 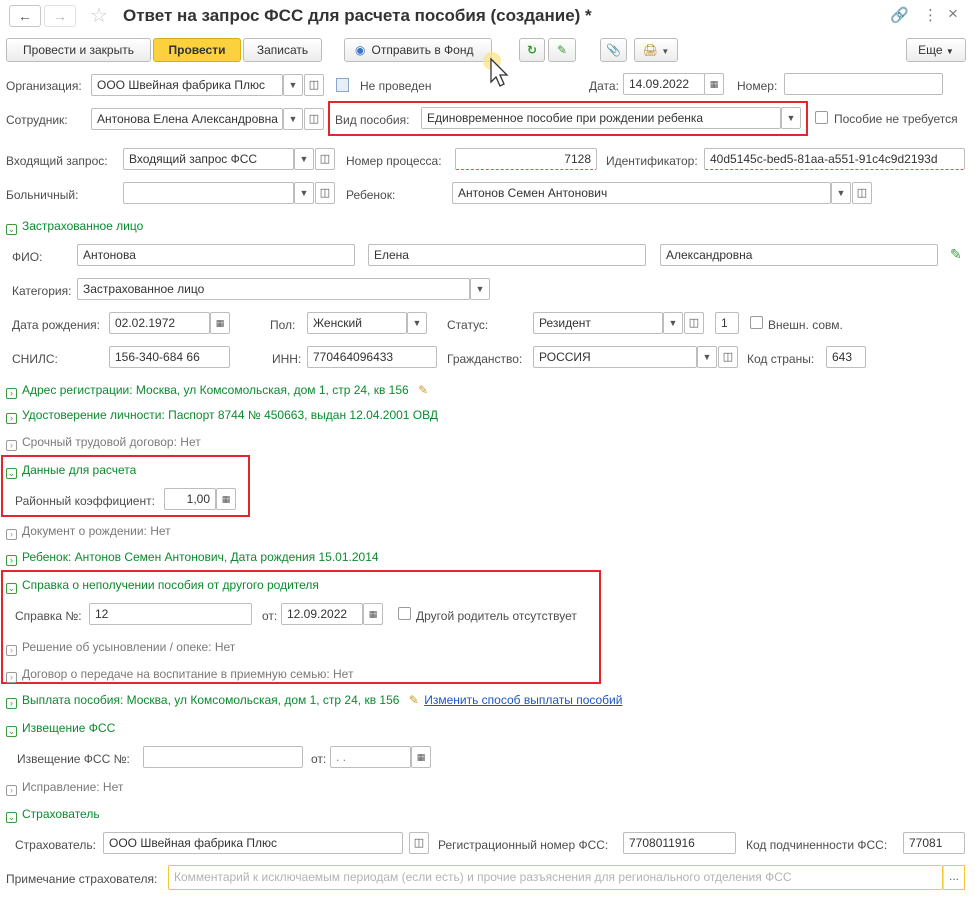 What do you see at coordinates (532, 50) in the screenshot?
I see `refresh-button: ↻` at bounding box center [532, 50].